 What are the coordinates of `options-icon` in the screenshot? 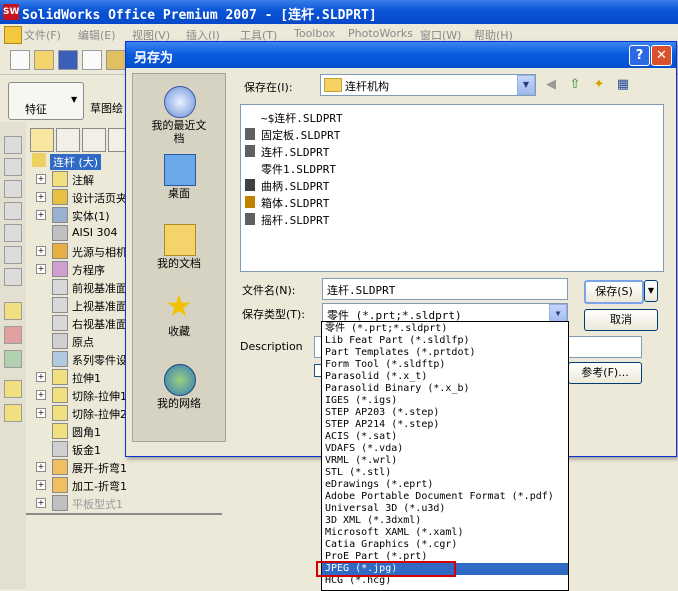 It's located at (116, 60).